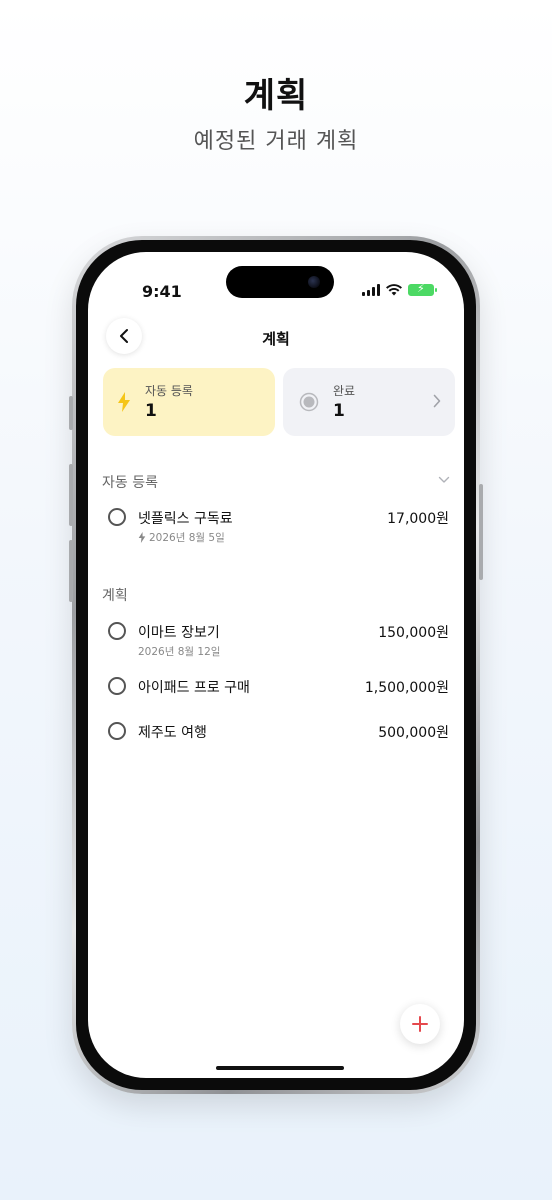 This screenshot has height=1200, width=552. I want to click on signal-icon, so click(371, 290).